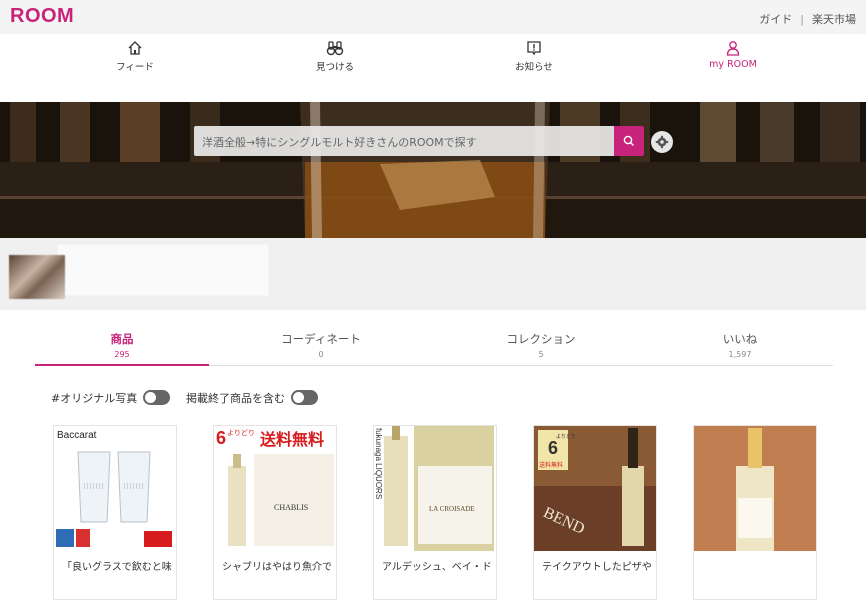 This screenshot has height=600, width=866. Describe the element at coordinates (378, 463) in the screenshot. I see `side-text: fukunaga LIQUORS` at that location.